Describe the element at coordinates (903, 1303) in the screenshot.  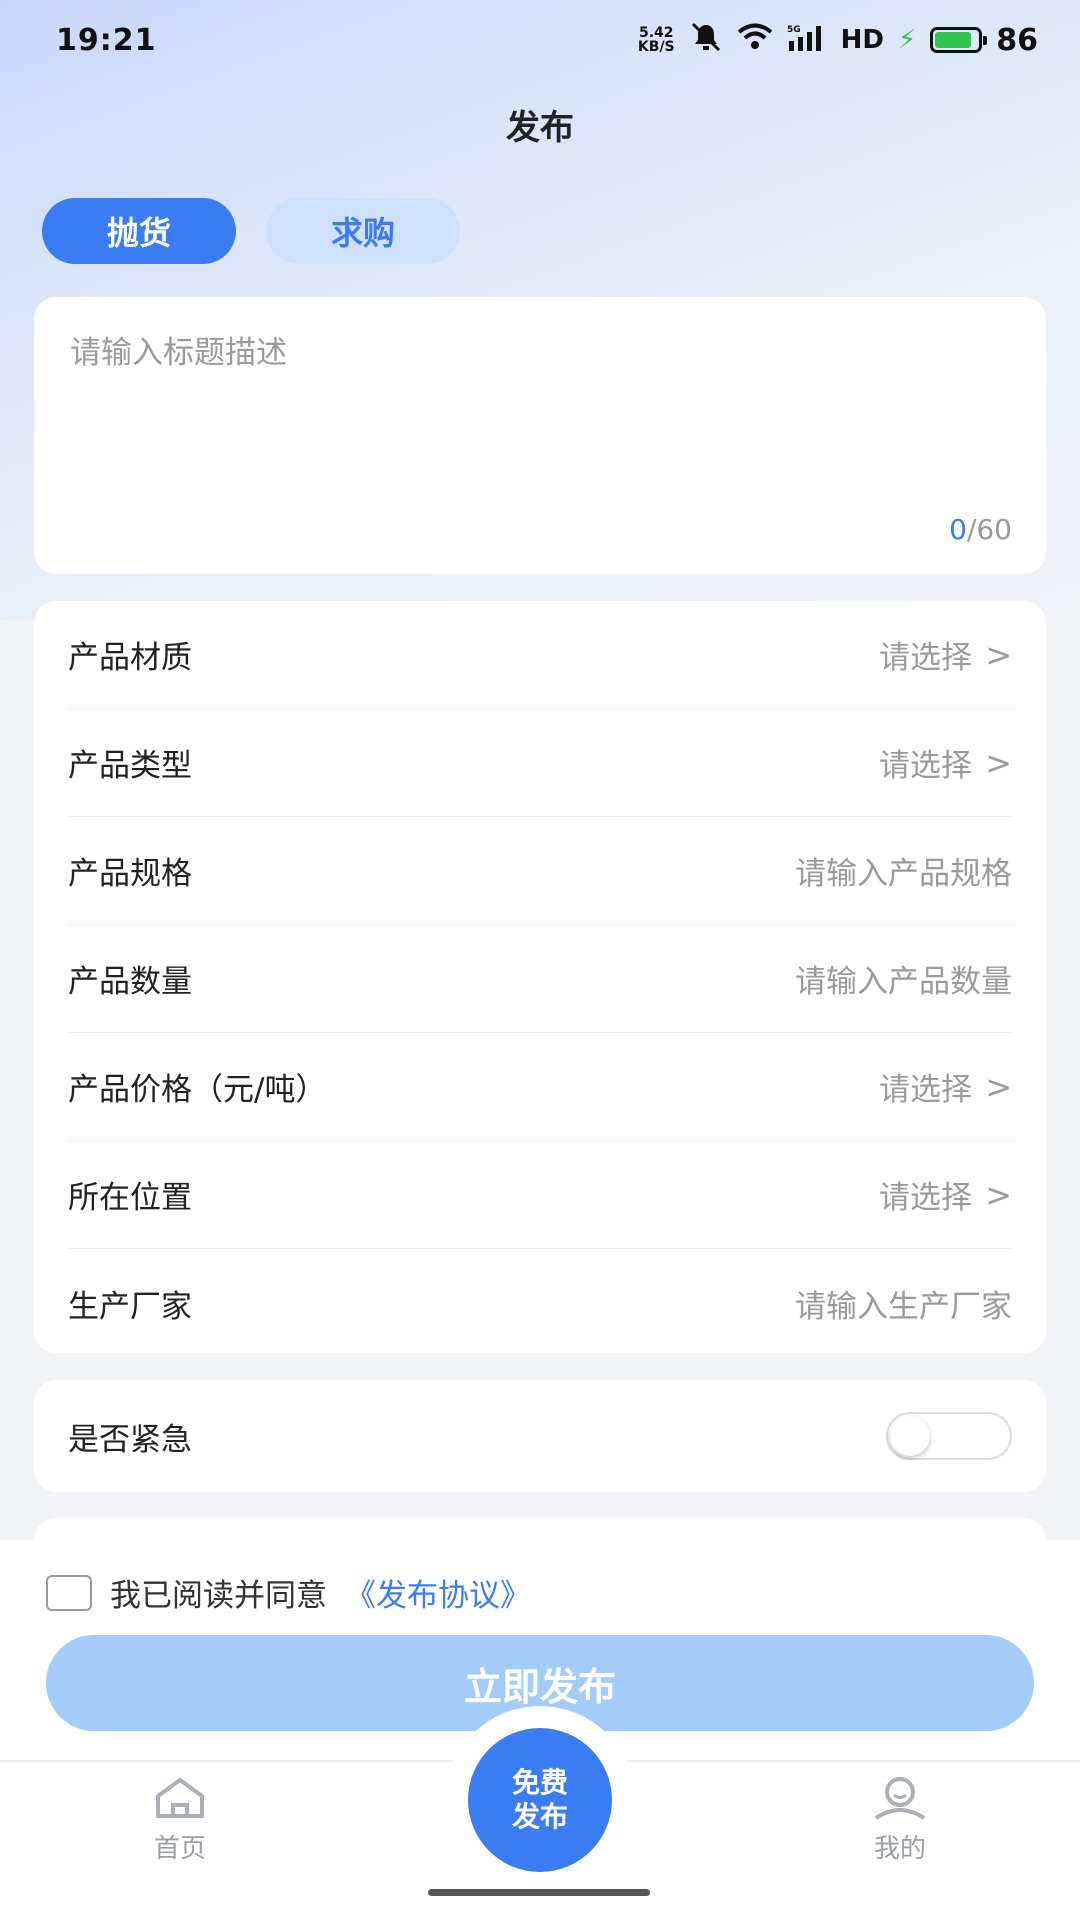
I see `manufacturer-input: 请输入生产厂家` at that location.